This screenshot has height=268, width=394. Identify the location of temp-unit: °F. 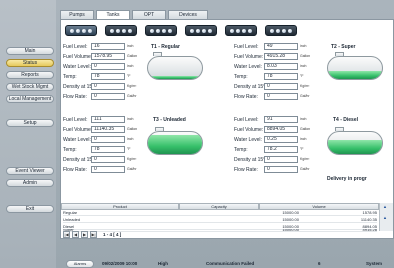
(129, 149).